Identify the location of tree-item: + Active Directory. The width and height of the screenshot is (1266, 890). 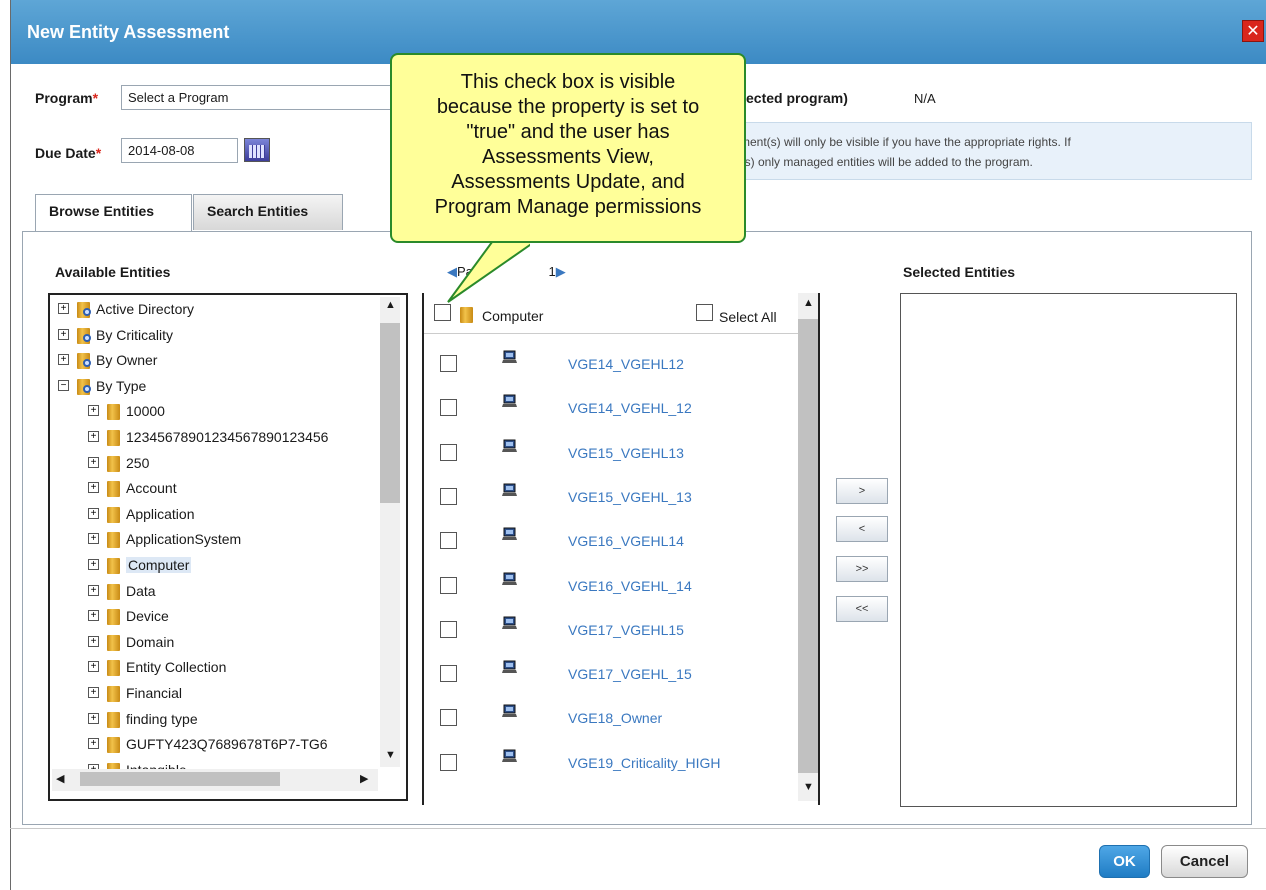
(215, 313).